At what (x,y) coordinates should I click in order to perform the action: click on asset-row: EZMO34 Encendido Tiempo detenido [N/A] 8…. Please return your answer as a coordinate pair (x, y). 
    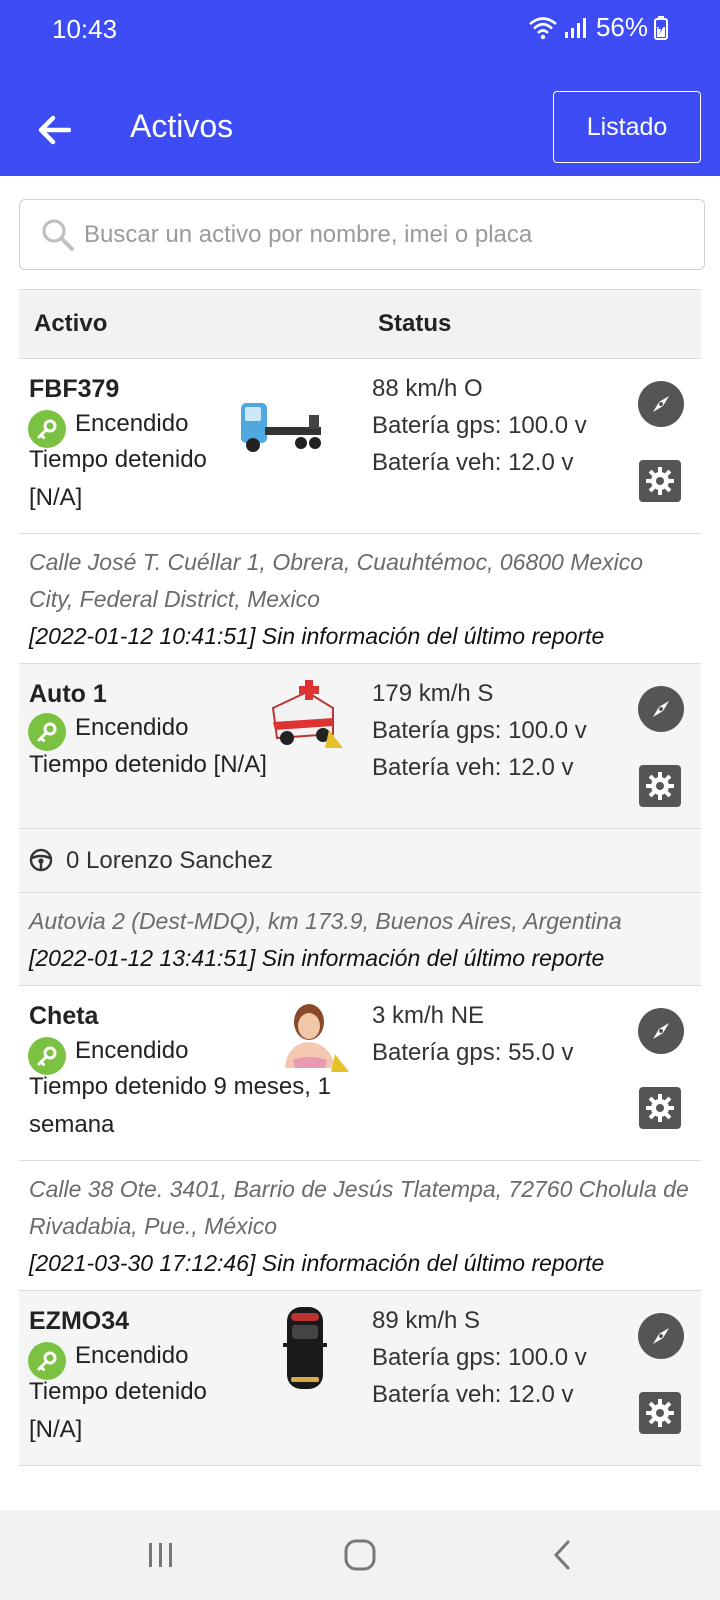
    Looking at the image, I should click on (360, 1378).